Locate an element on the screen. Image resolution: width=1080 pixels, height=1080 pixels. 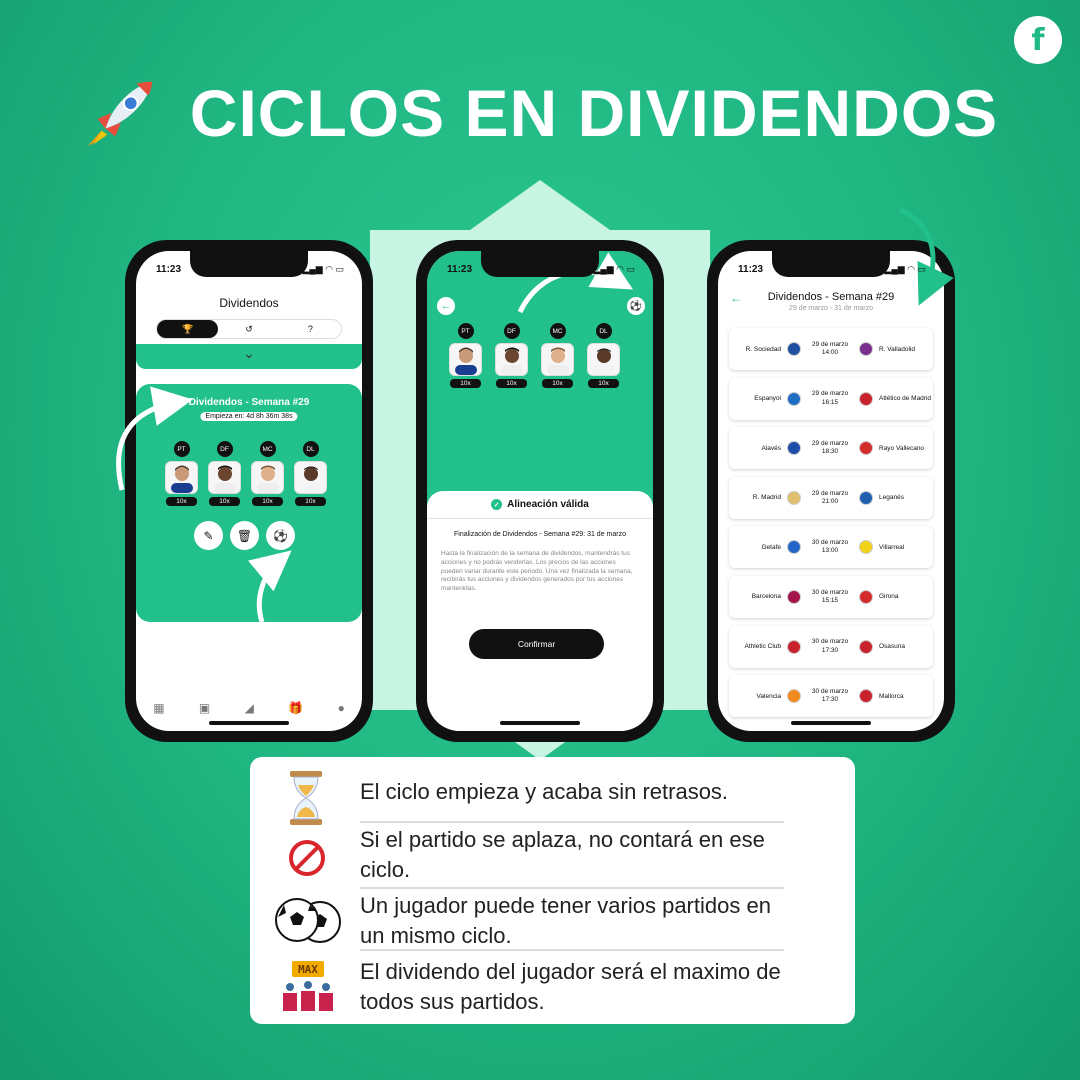
history-icon: ↺ is located at coordinates (249, 328).